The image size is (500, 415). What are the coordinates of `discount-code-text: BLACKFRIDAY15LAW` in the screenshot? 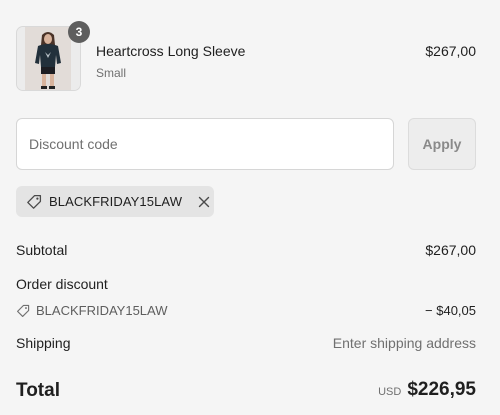 It's located at (102, 310).